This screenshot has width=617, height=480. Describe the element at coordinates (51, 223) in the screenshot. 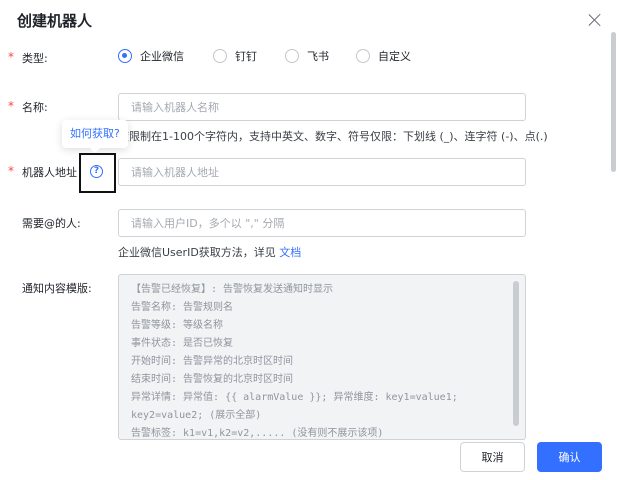

I see `mentions-label: 需要@的人:` at that location.